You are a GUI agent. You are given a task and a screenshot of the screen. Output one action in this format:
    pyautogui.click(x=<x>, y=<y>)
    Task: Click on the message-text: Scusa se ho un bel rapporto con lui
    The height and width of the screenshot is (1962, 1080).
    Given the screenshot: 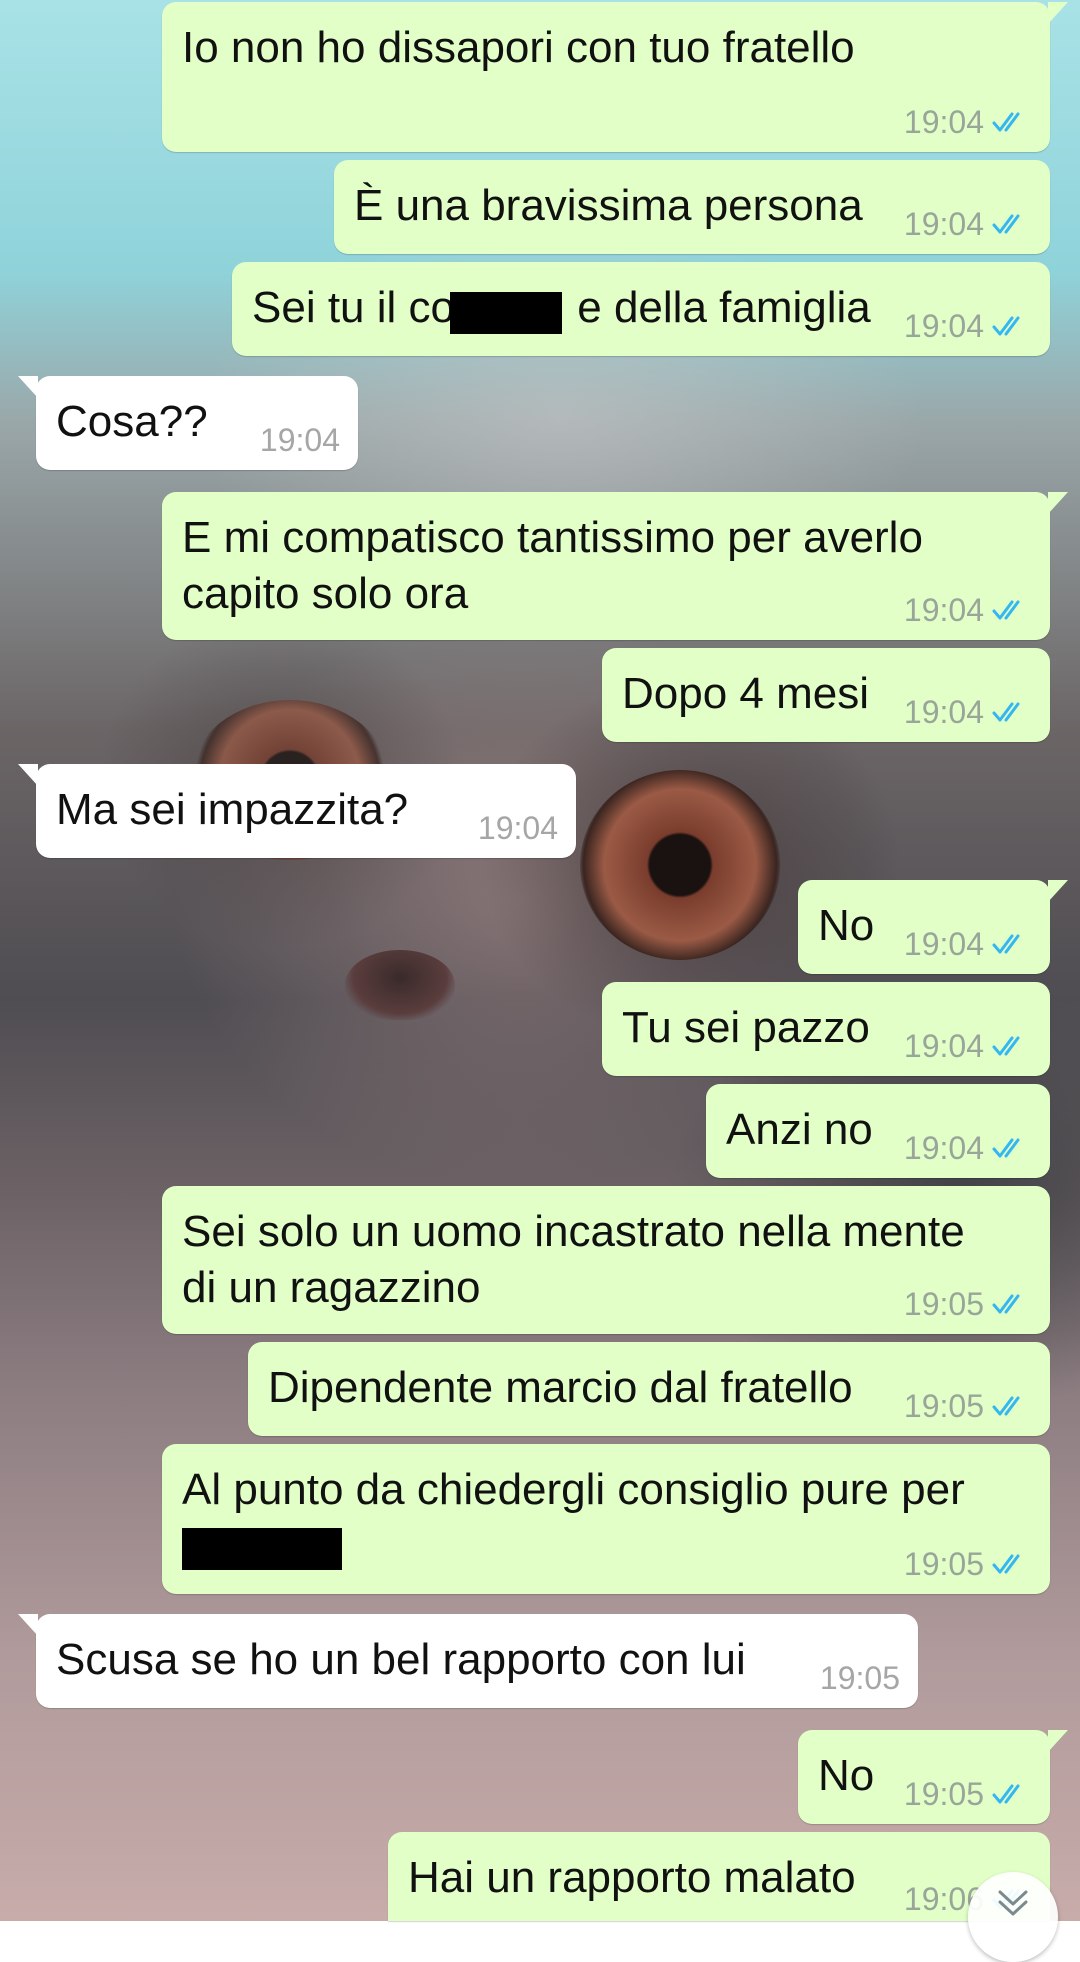 What is the action you would take?
    pyautogui.click(x=401, y=1659)
    